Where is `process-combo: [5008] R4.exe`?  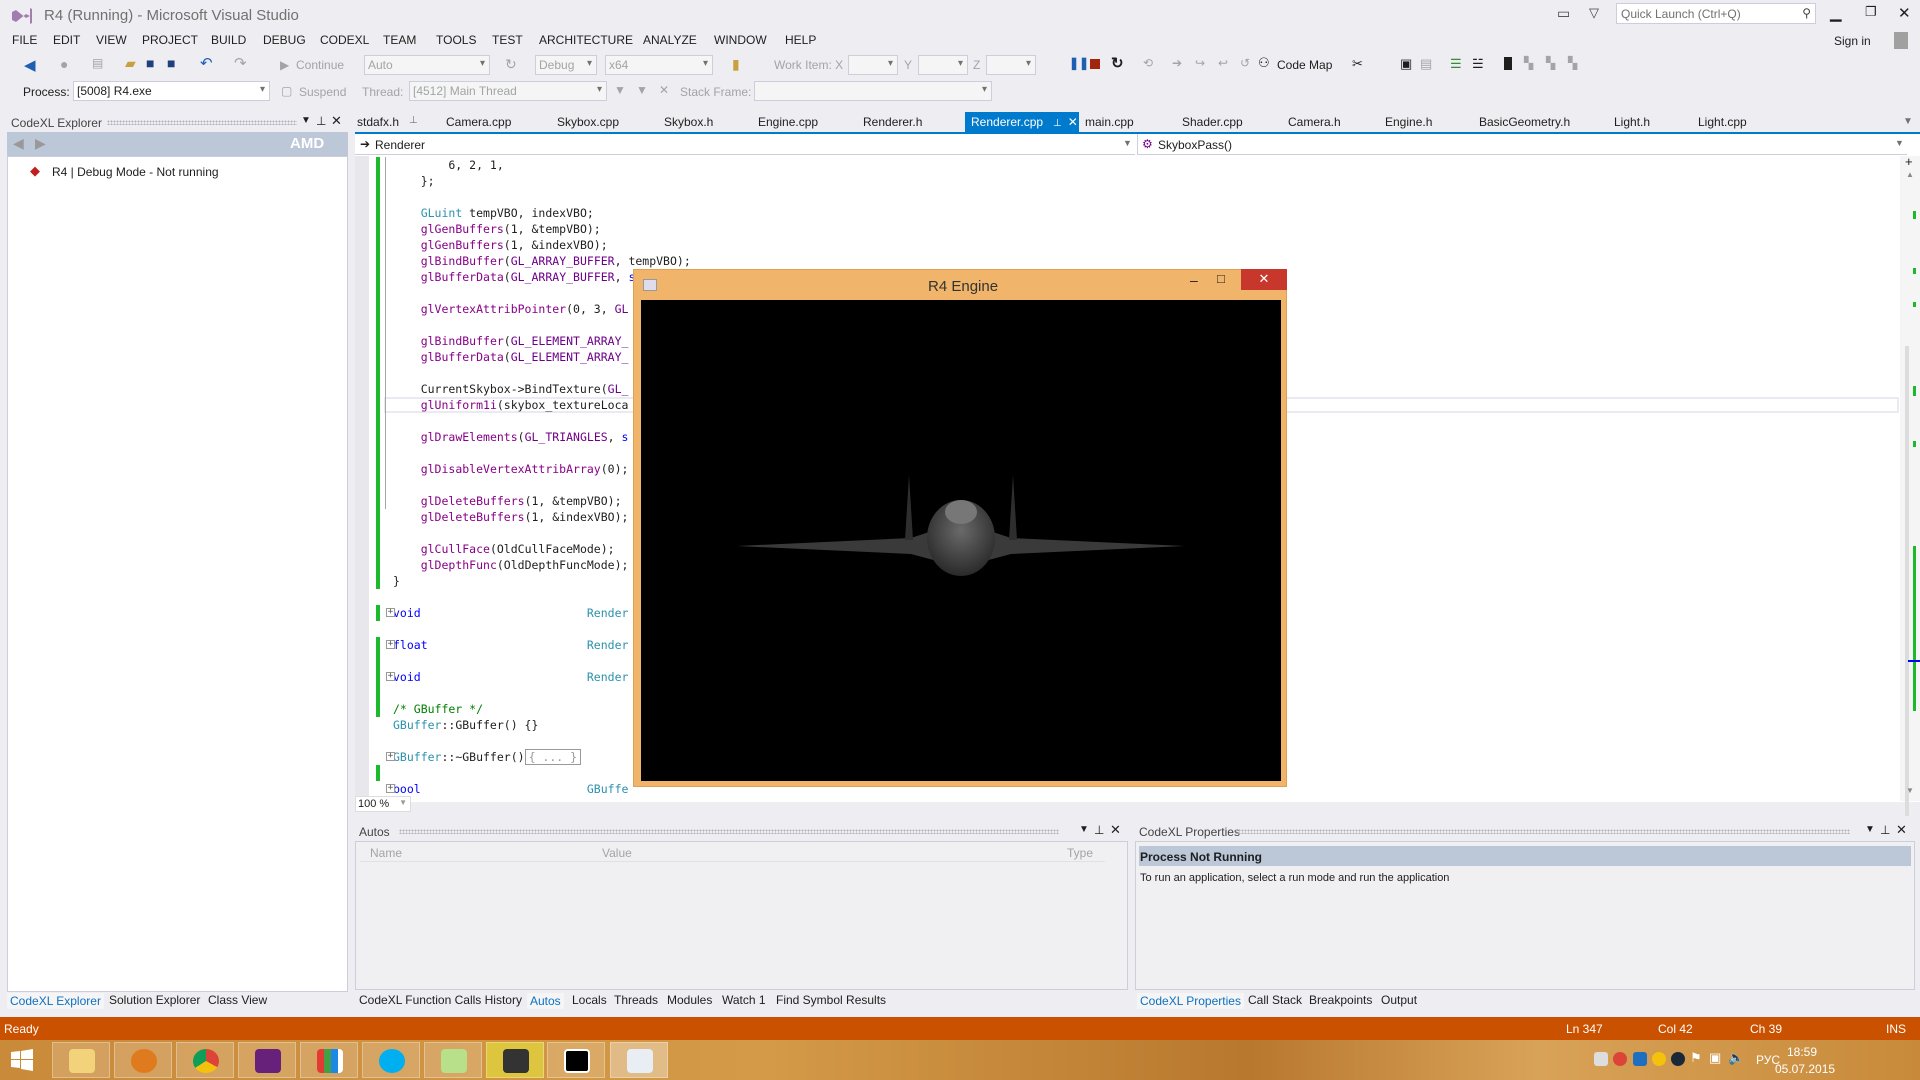 process-combo: [5008] R4.exe is located at coordinates (171, 91).